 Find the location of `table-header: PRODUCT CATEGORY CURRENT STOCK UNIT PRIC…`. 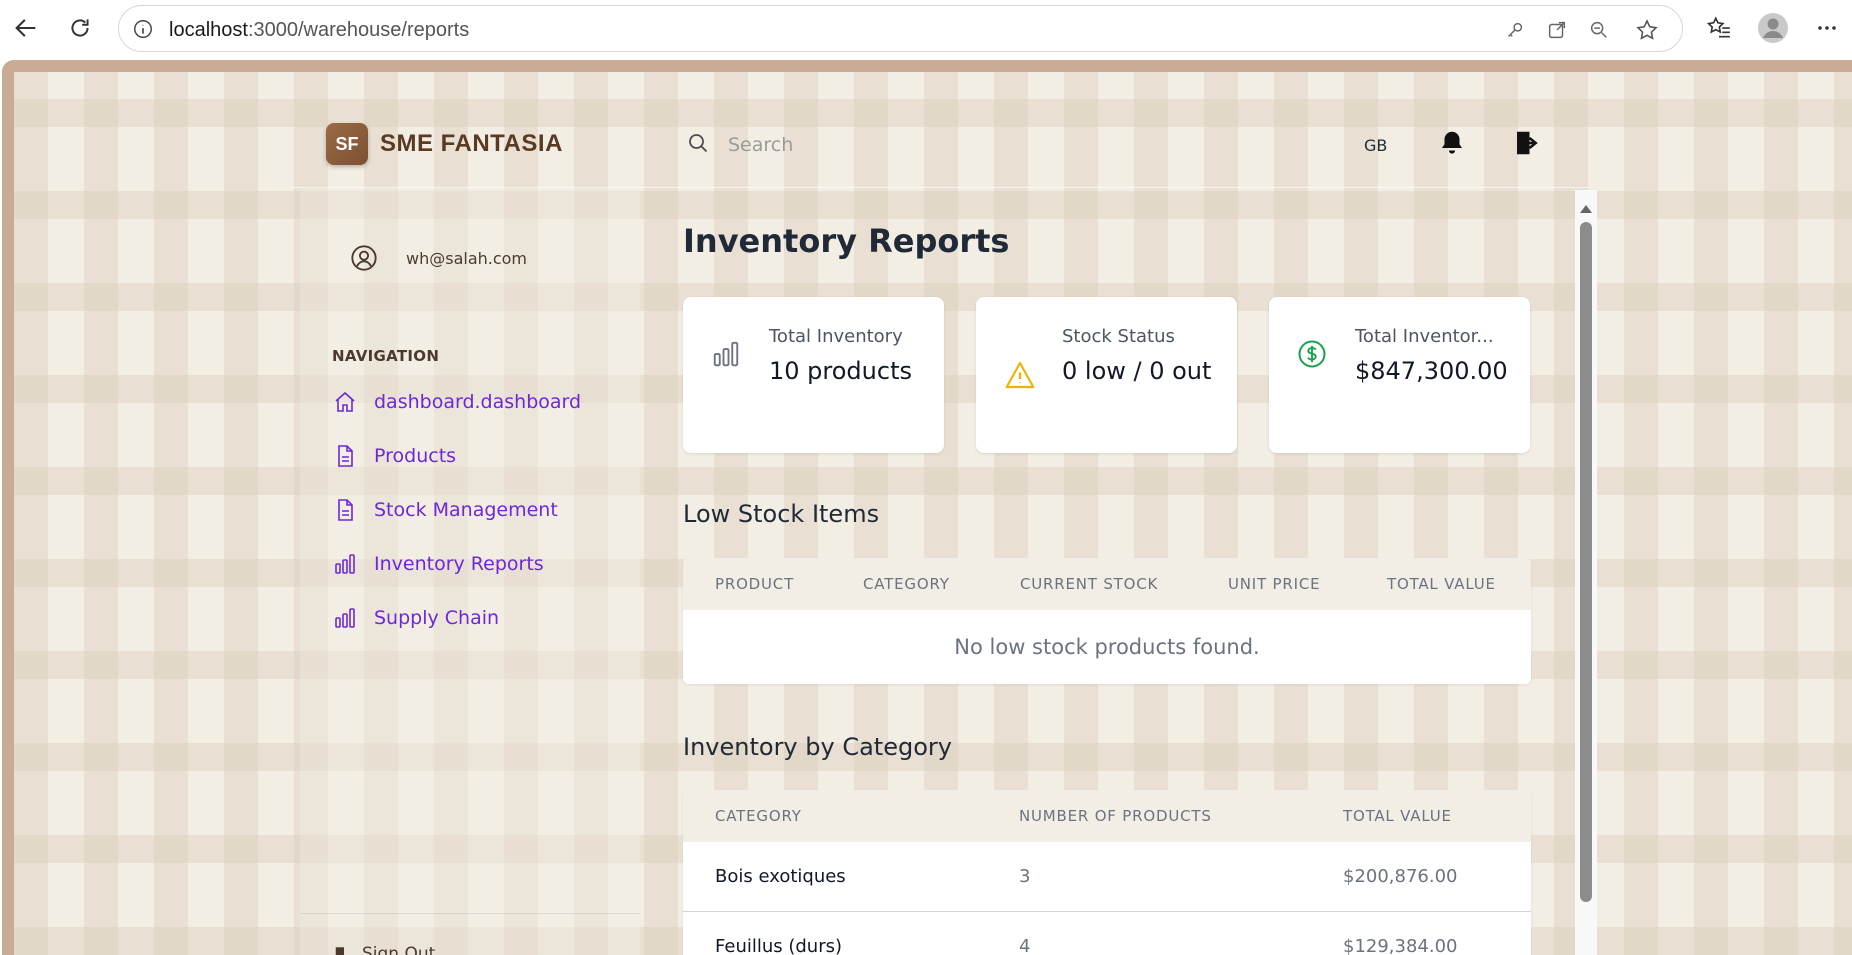

table-header: PRODUCT CATEGORY CURRENT STOCK UNIT PRIC… is located at coordinates (1107, 584).